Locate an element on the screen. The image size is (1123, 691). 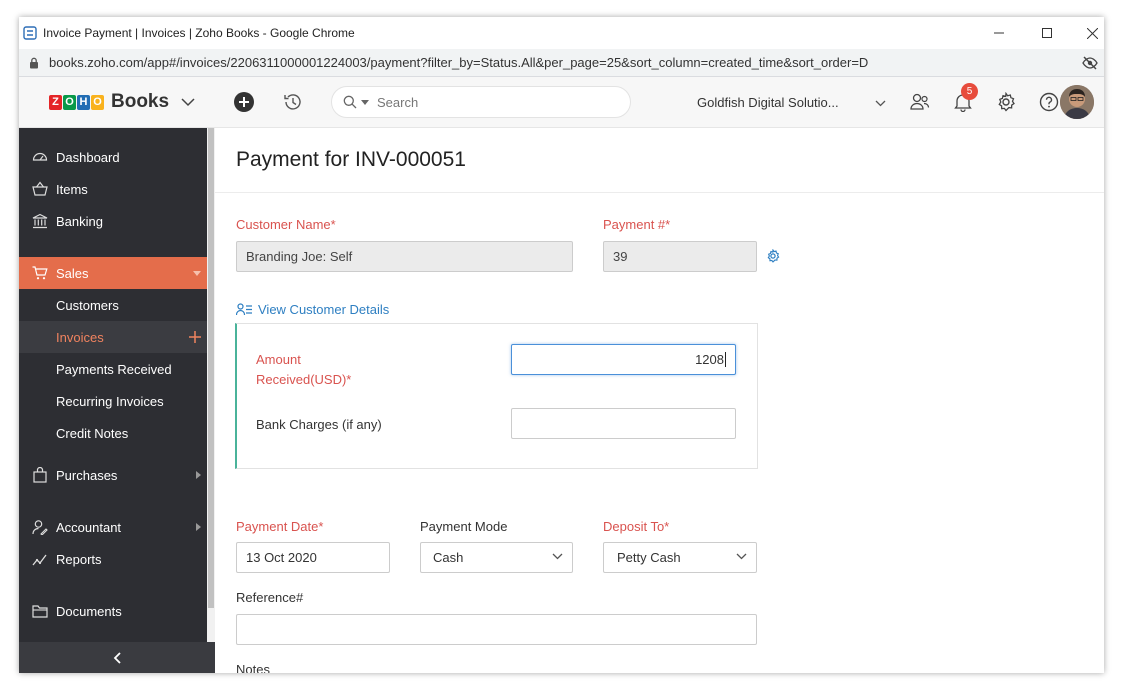
amount-received-label-line1: Amount is located at coordinates (278, 359).